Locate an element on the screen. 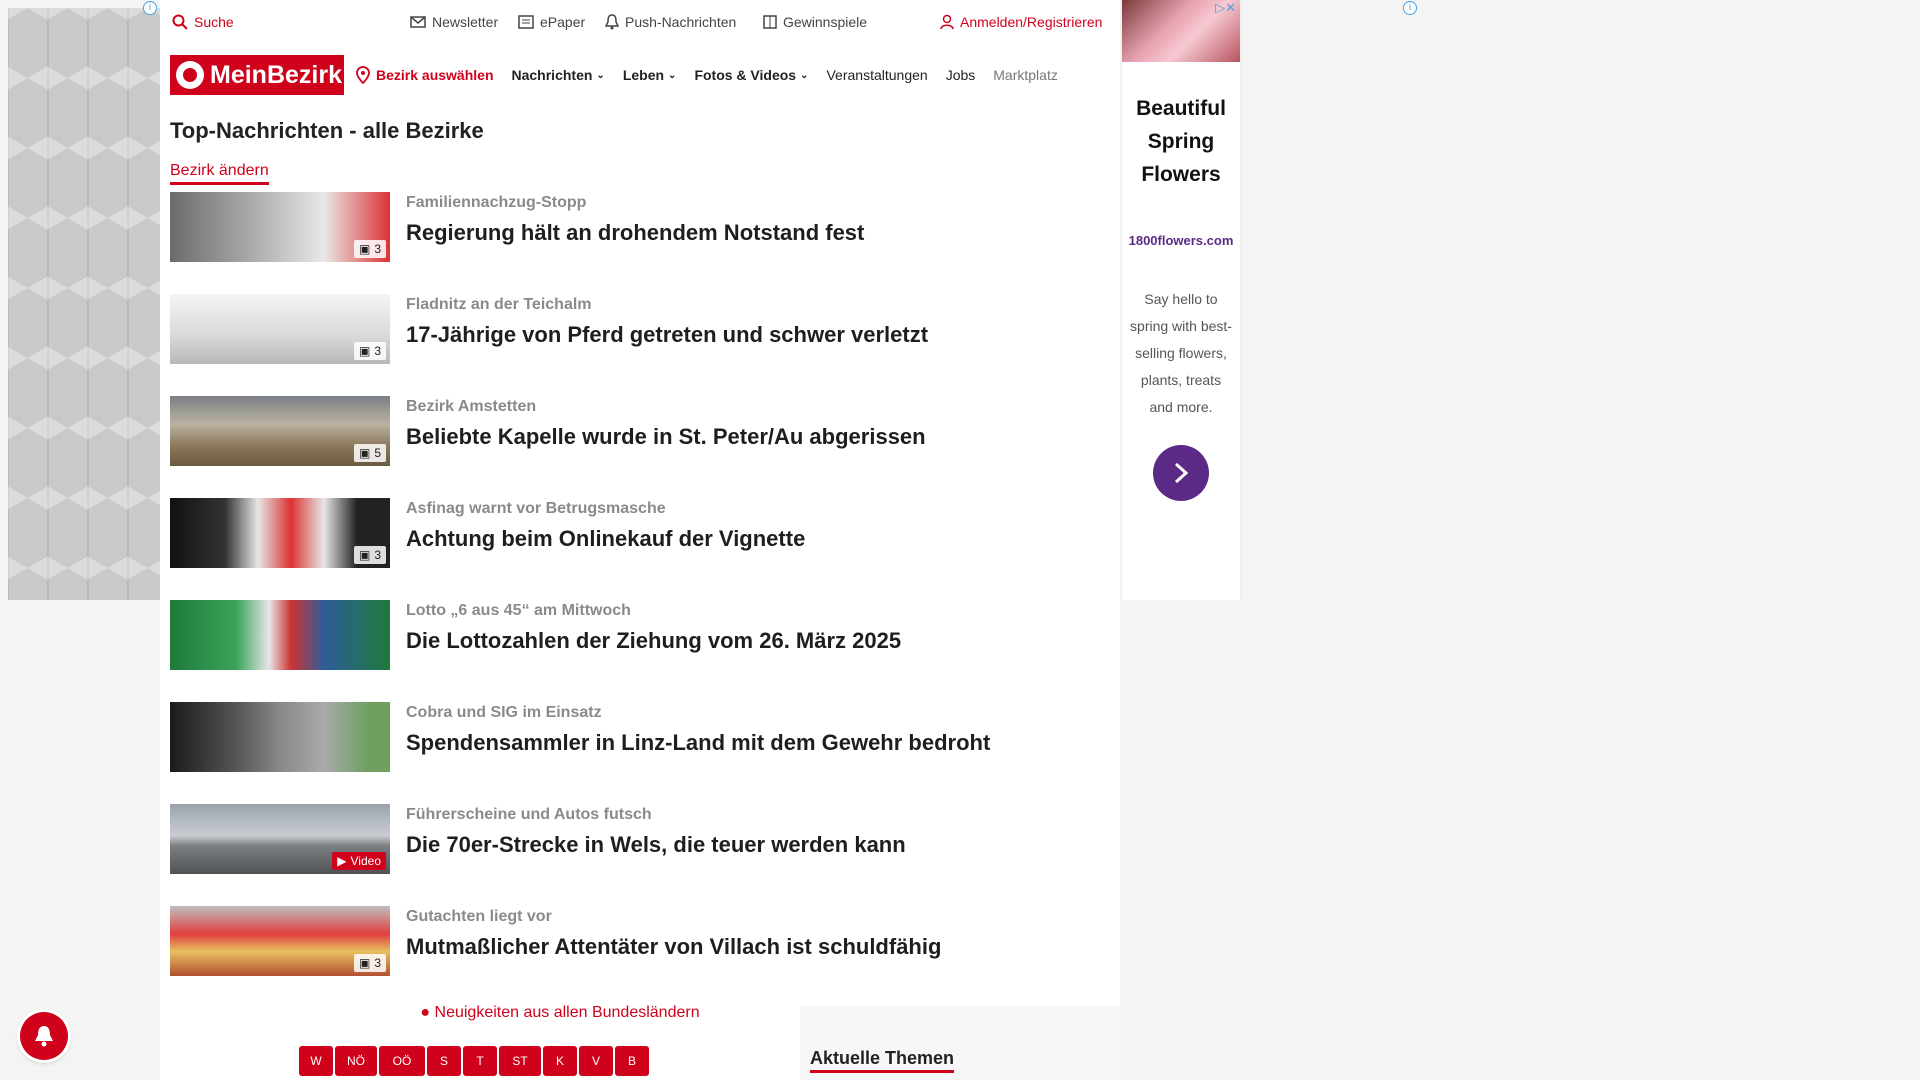 The width and height of the screenshot is (1920, 1080). logo-sun-icon is located at coordinates (190, 75).